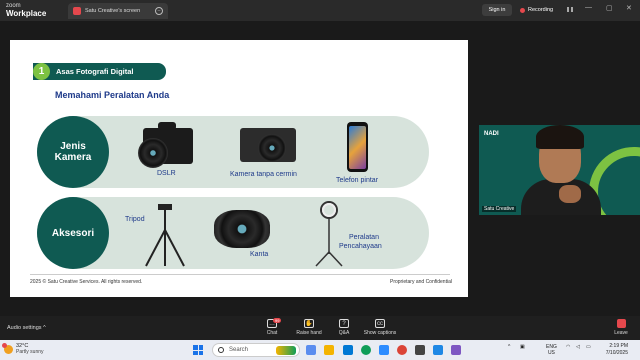  I want to click on sign-in-button: Sign in, so click(497, 10).